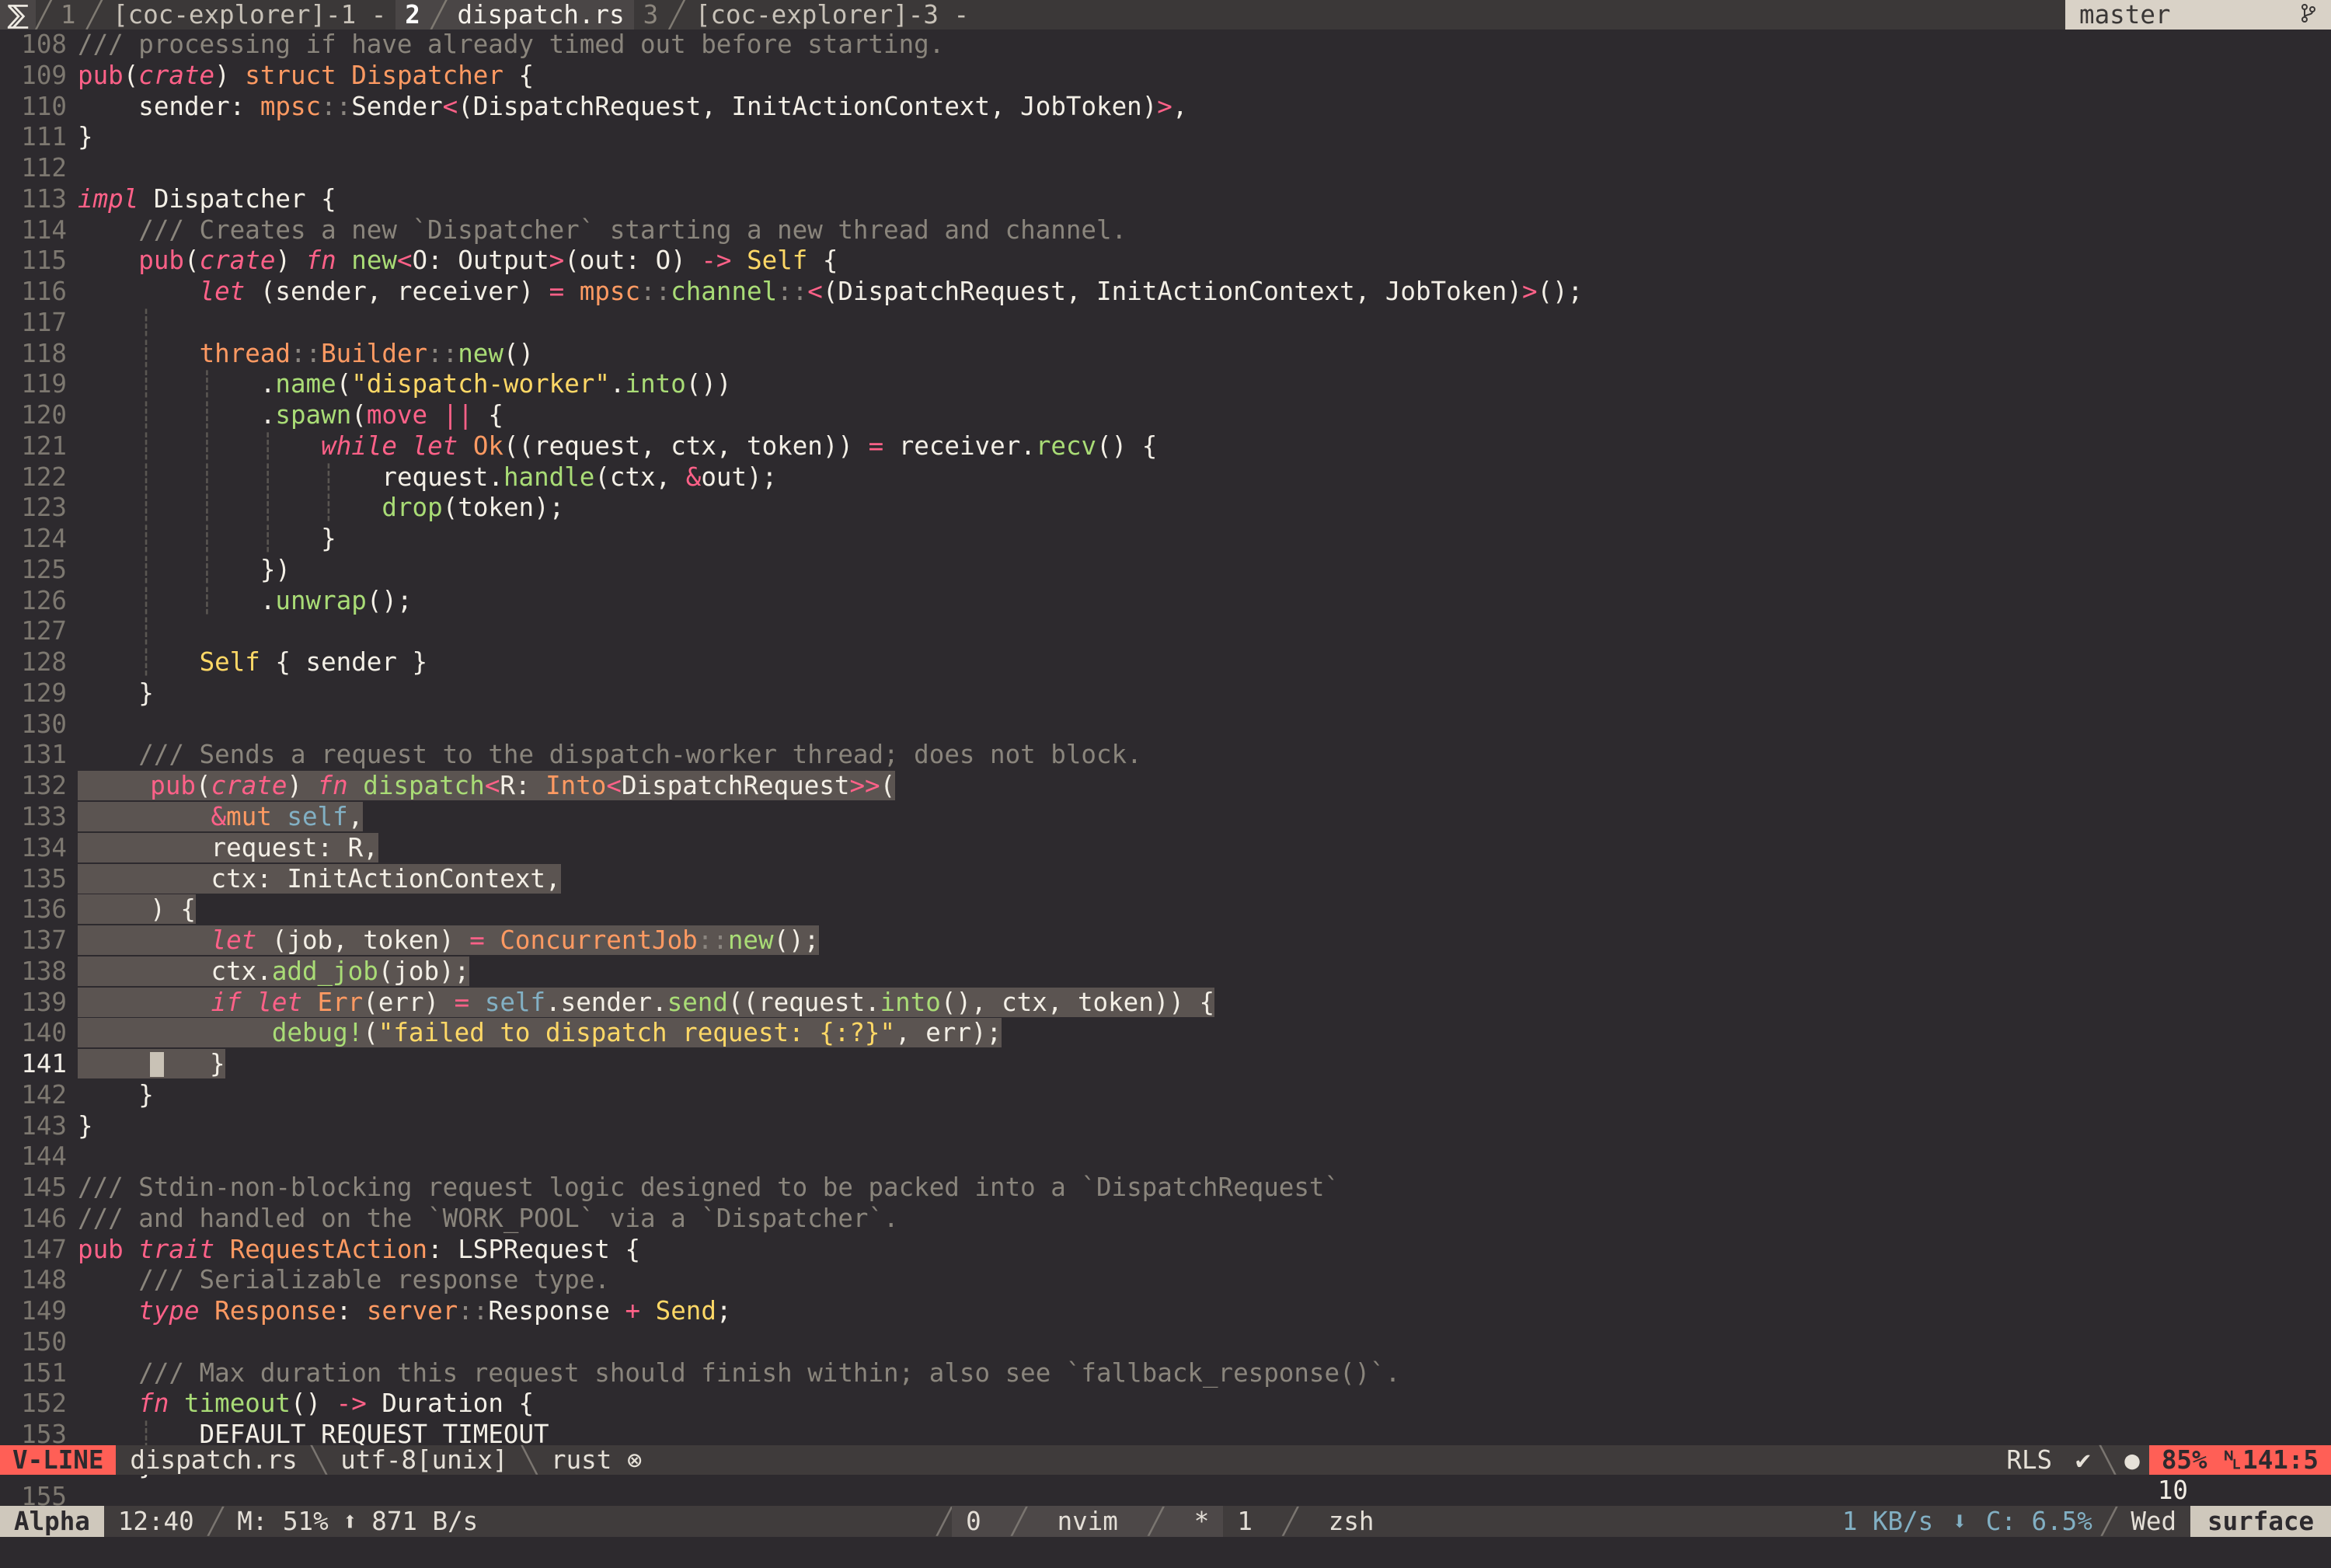  I want to click on line-number: 145, so click(44, 1188).